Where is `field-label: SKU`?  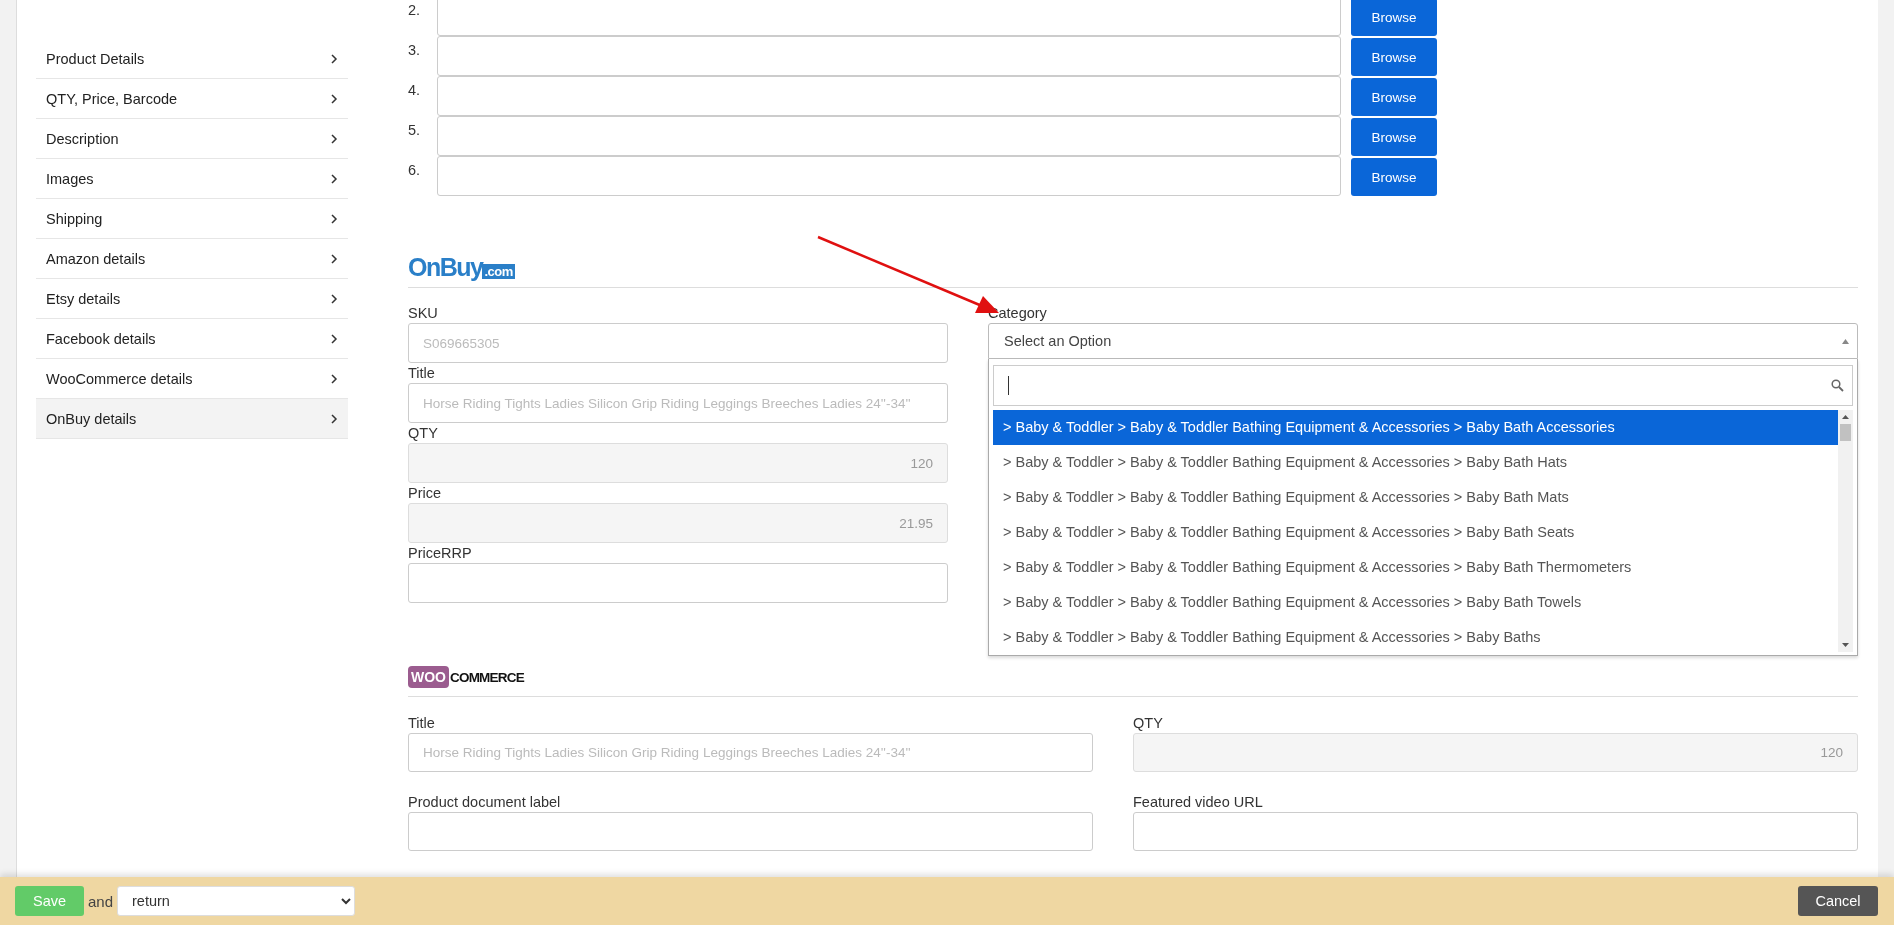 field-label: SKU is located at coordinates (423, 313).